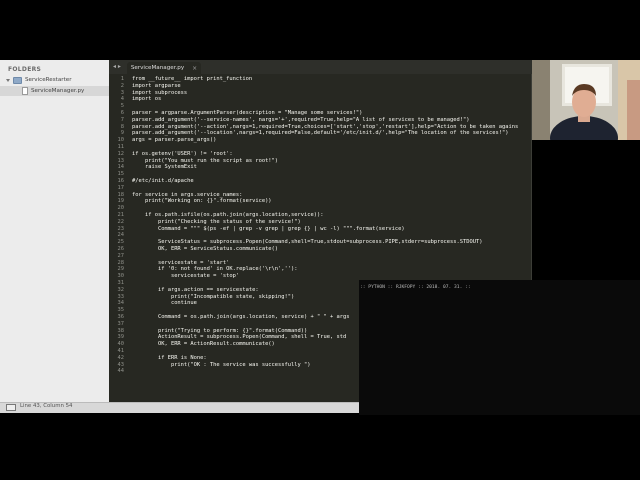 The height and width of the screenshot is (480, 640). Describe the element at coordinates (121, 364) in the screenshot. I see `line-number: 43` at that location.